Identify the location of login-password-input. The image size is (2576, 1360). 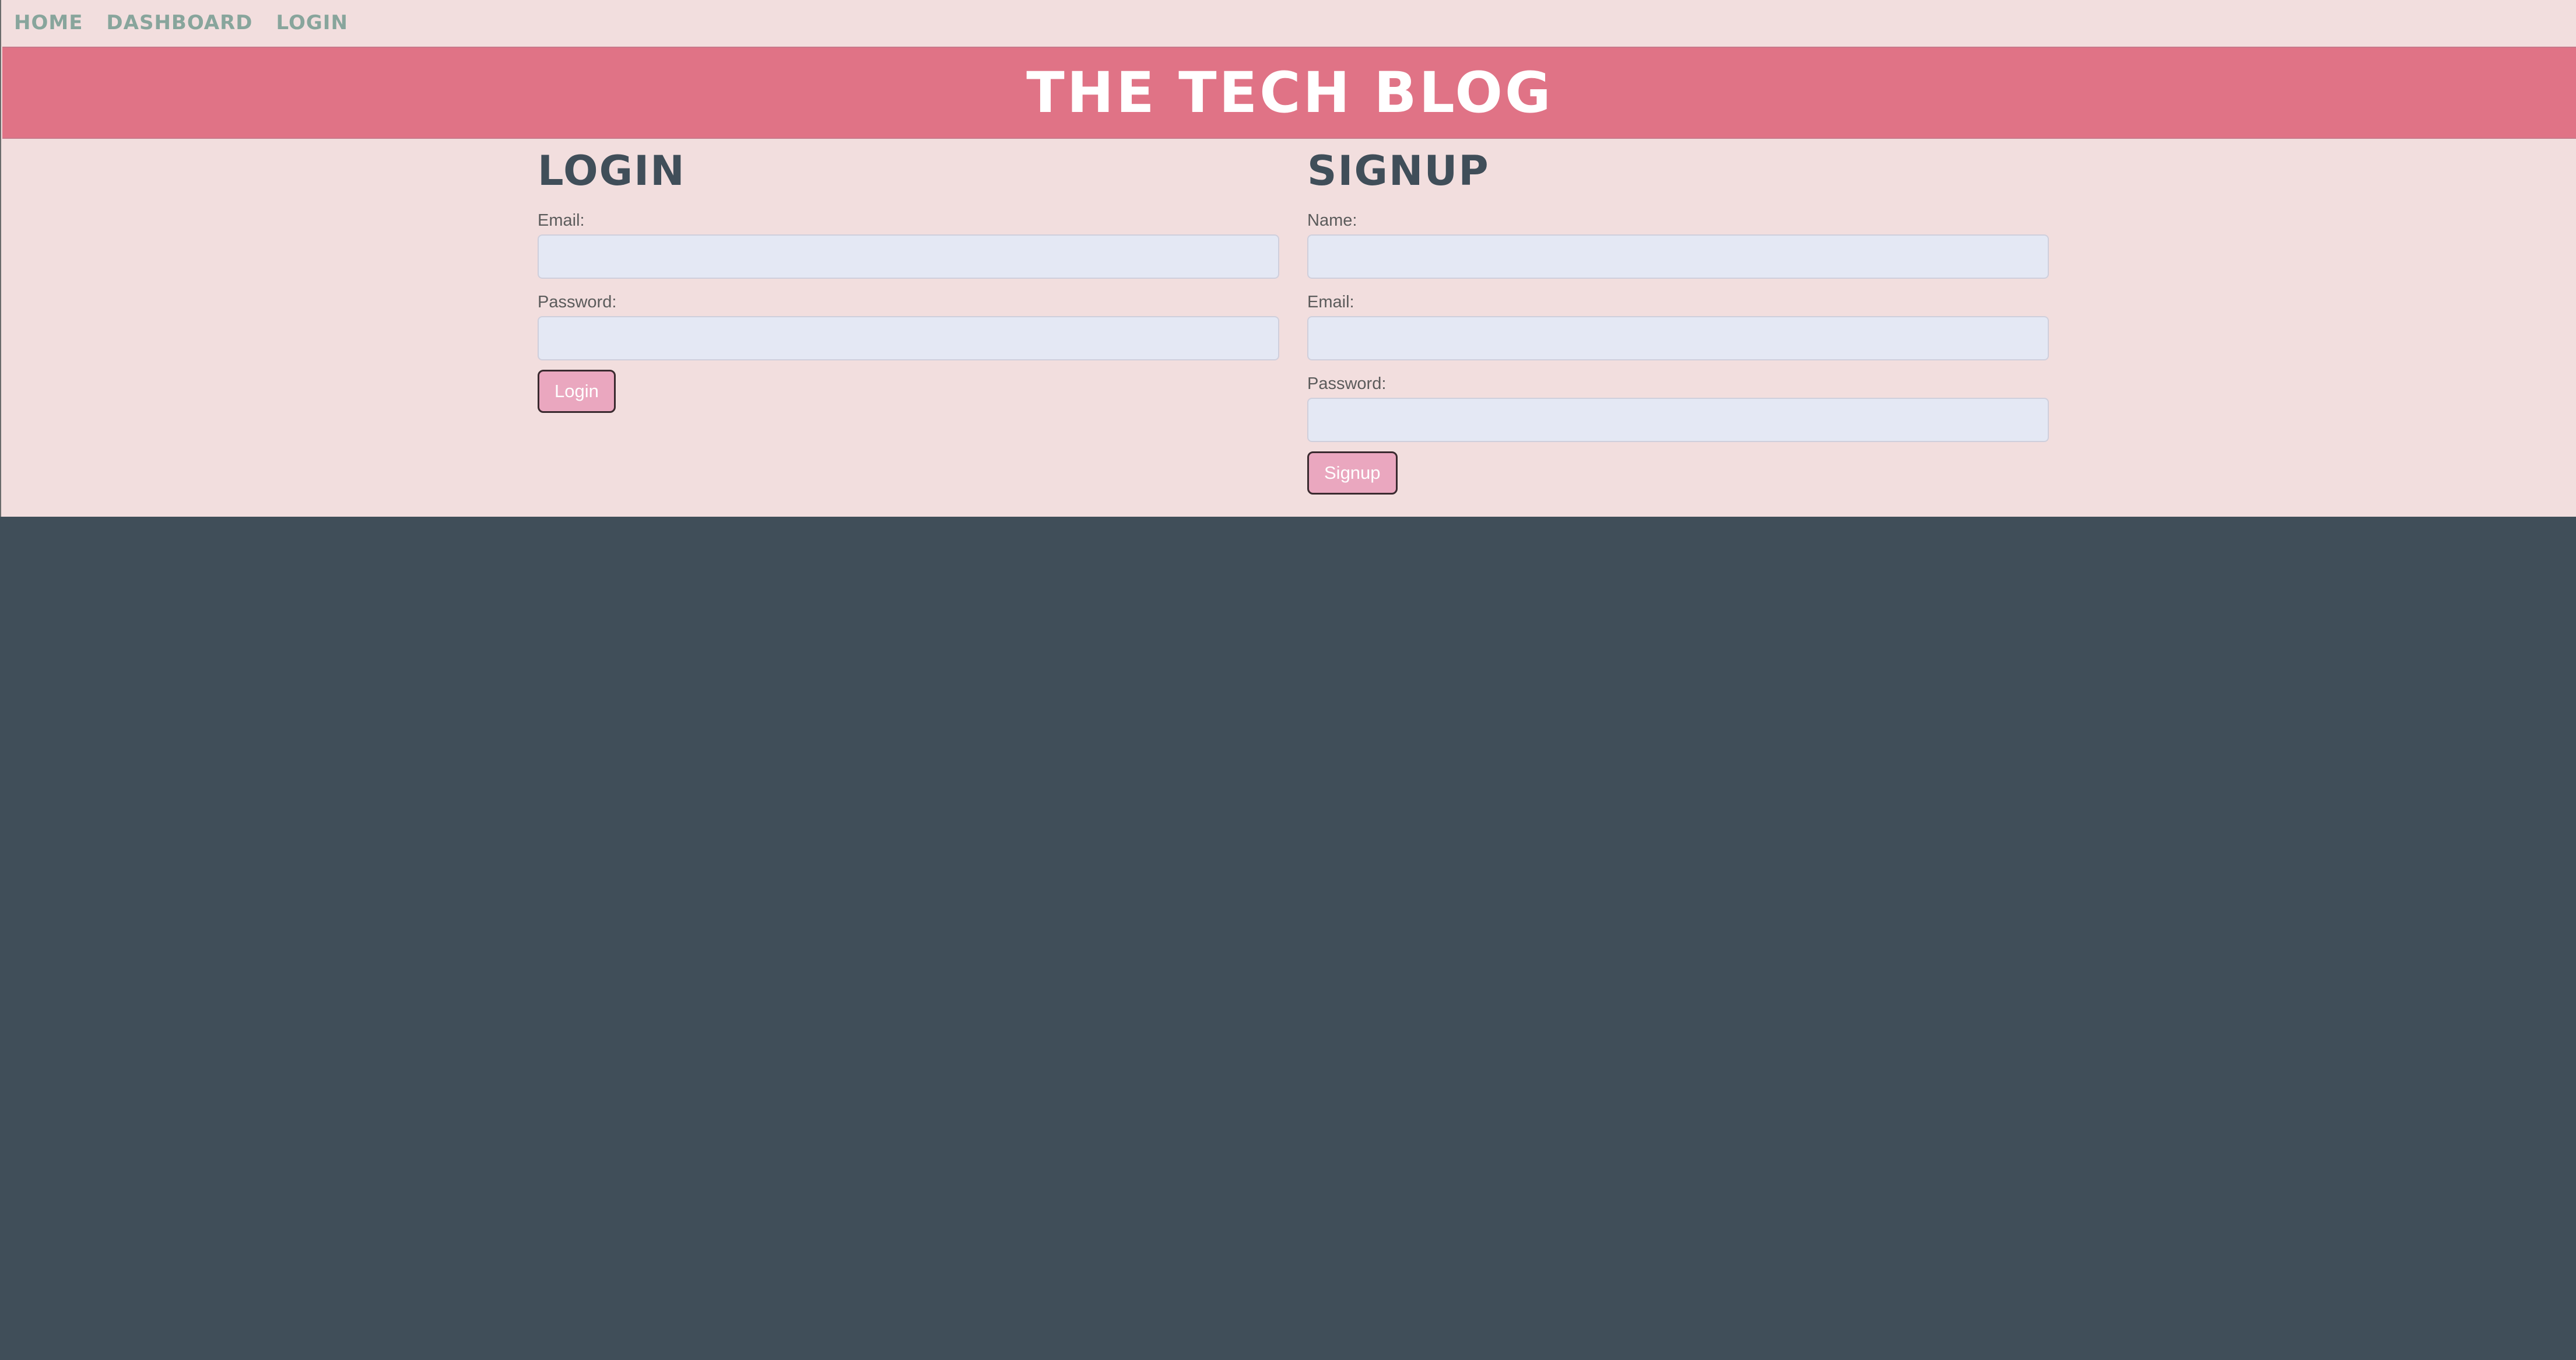
(908, 338).